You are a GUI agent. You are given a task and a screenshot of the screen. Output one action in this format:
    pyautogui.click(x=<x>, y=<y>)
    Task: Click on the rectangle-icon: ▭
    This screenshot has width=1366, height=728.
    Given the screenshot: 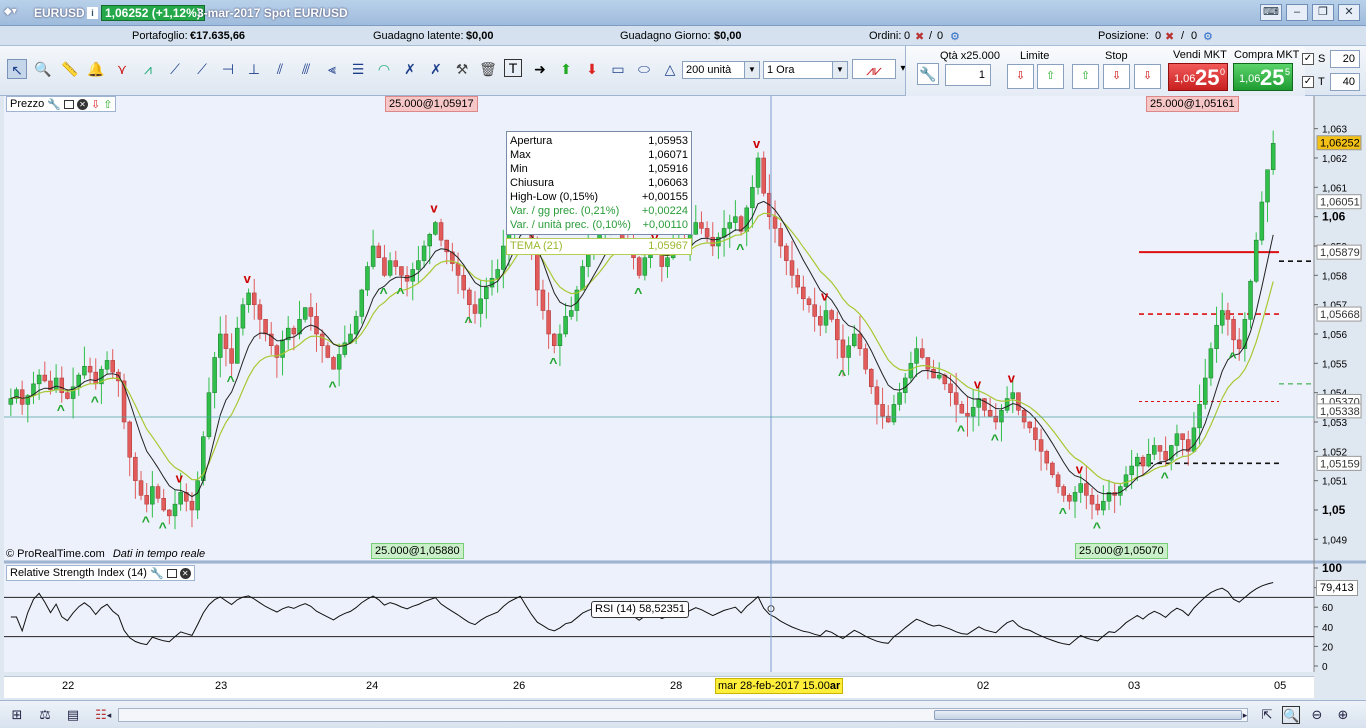 What is the action you would take?
    pyautogui.click(x=618, y=69)
    